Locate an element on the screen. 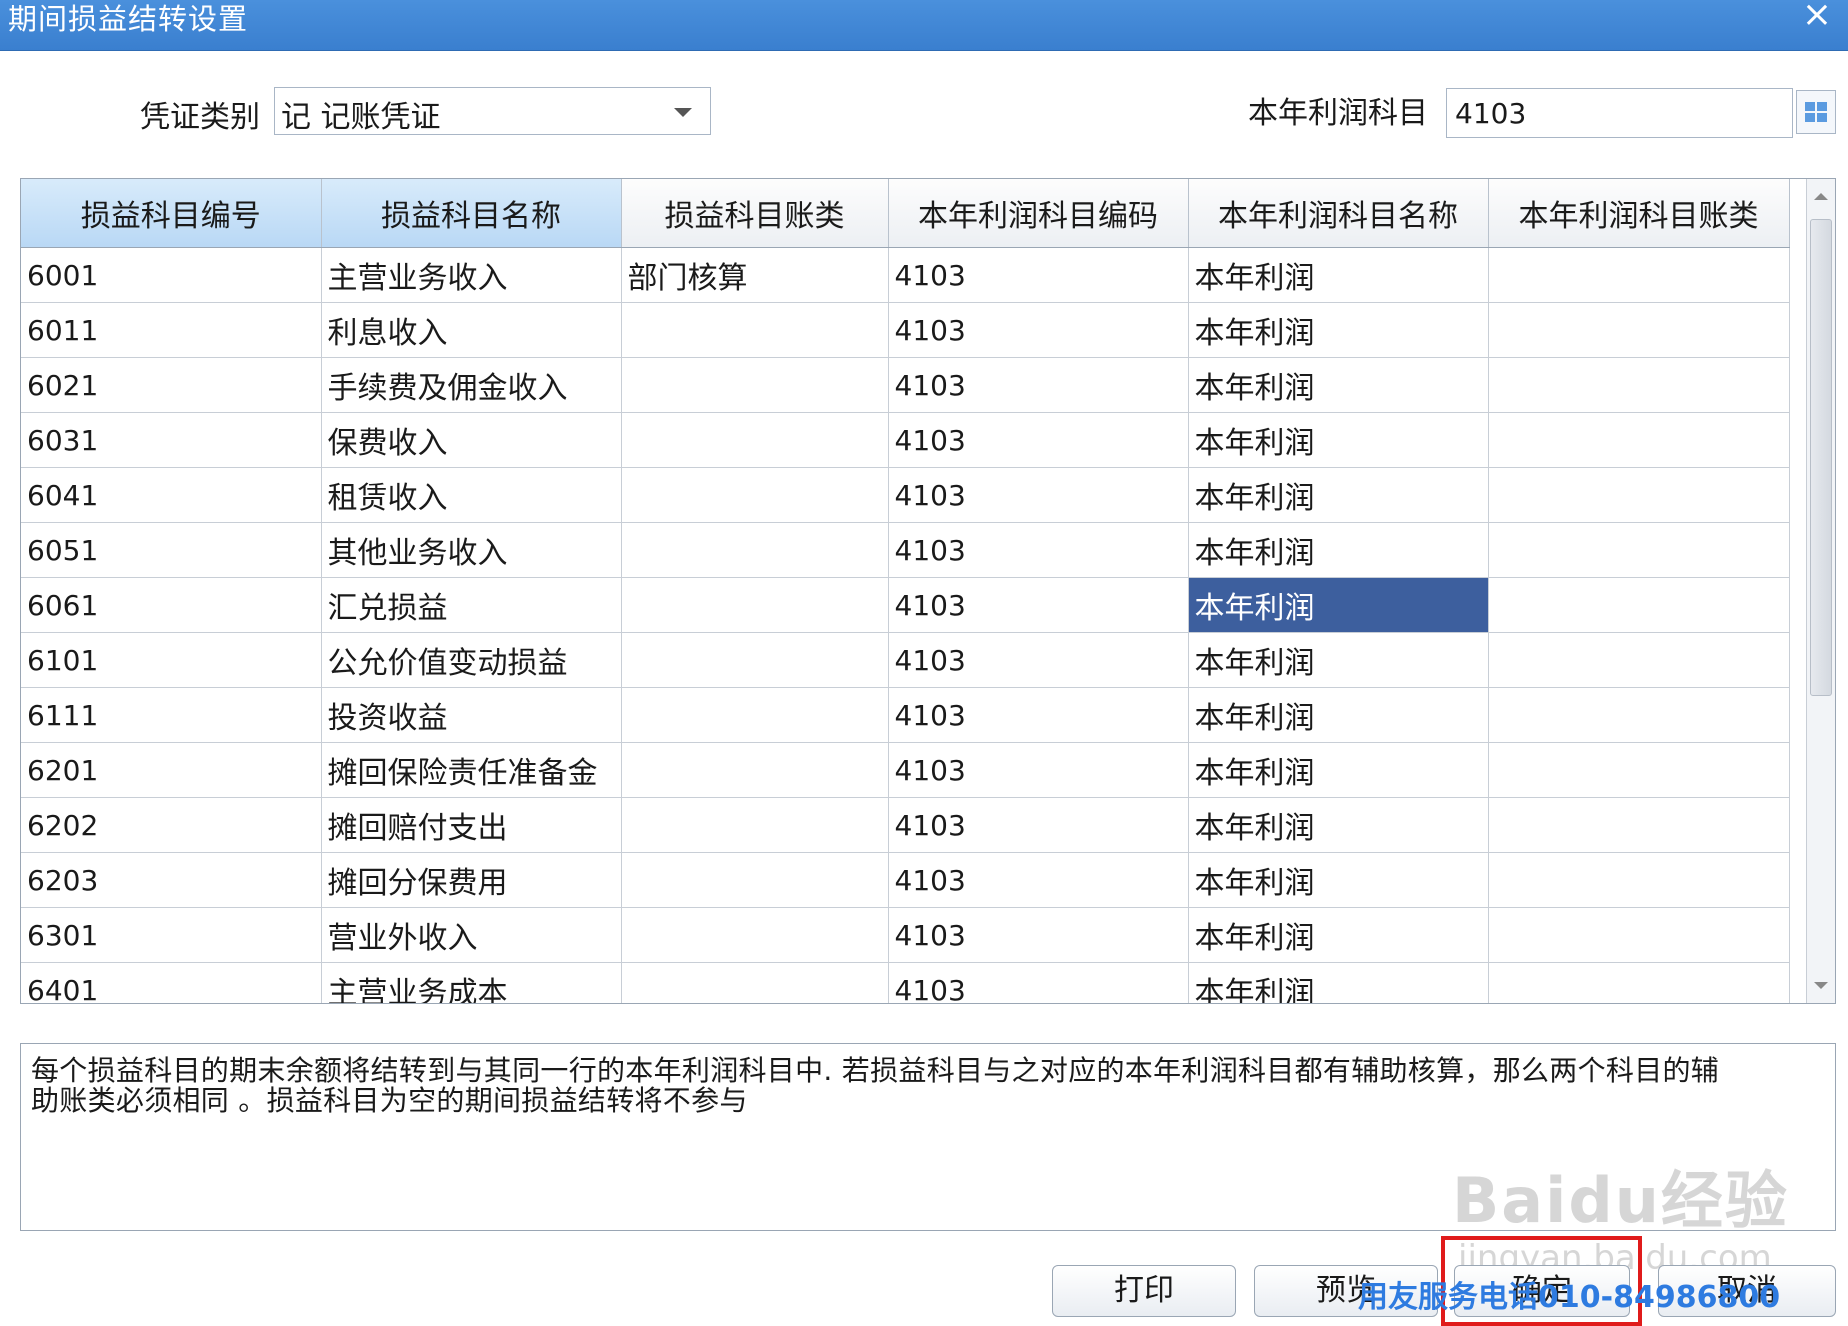 This screenshot has height=1326, width=1848. table-cell: 公允价值变动损益 is located at coordinates (471, 660).